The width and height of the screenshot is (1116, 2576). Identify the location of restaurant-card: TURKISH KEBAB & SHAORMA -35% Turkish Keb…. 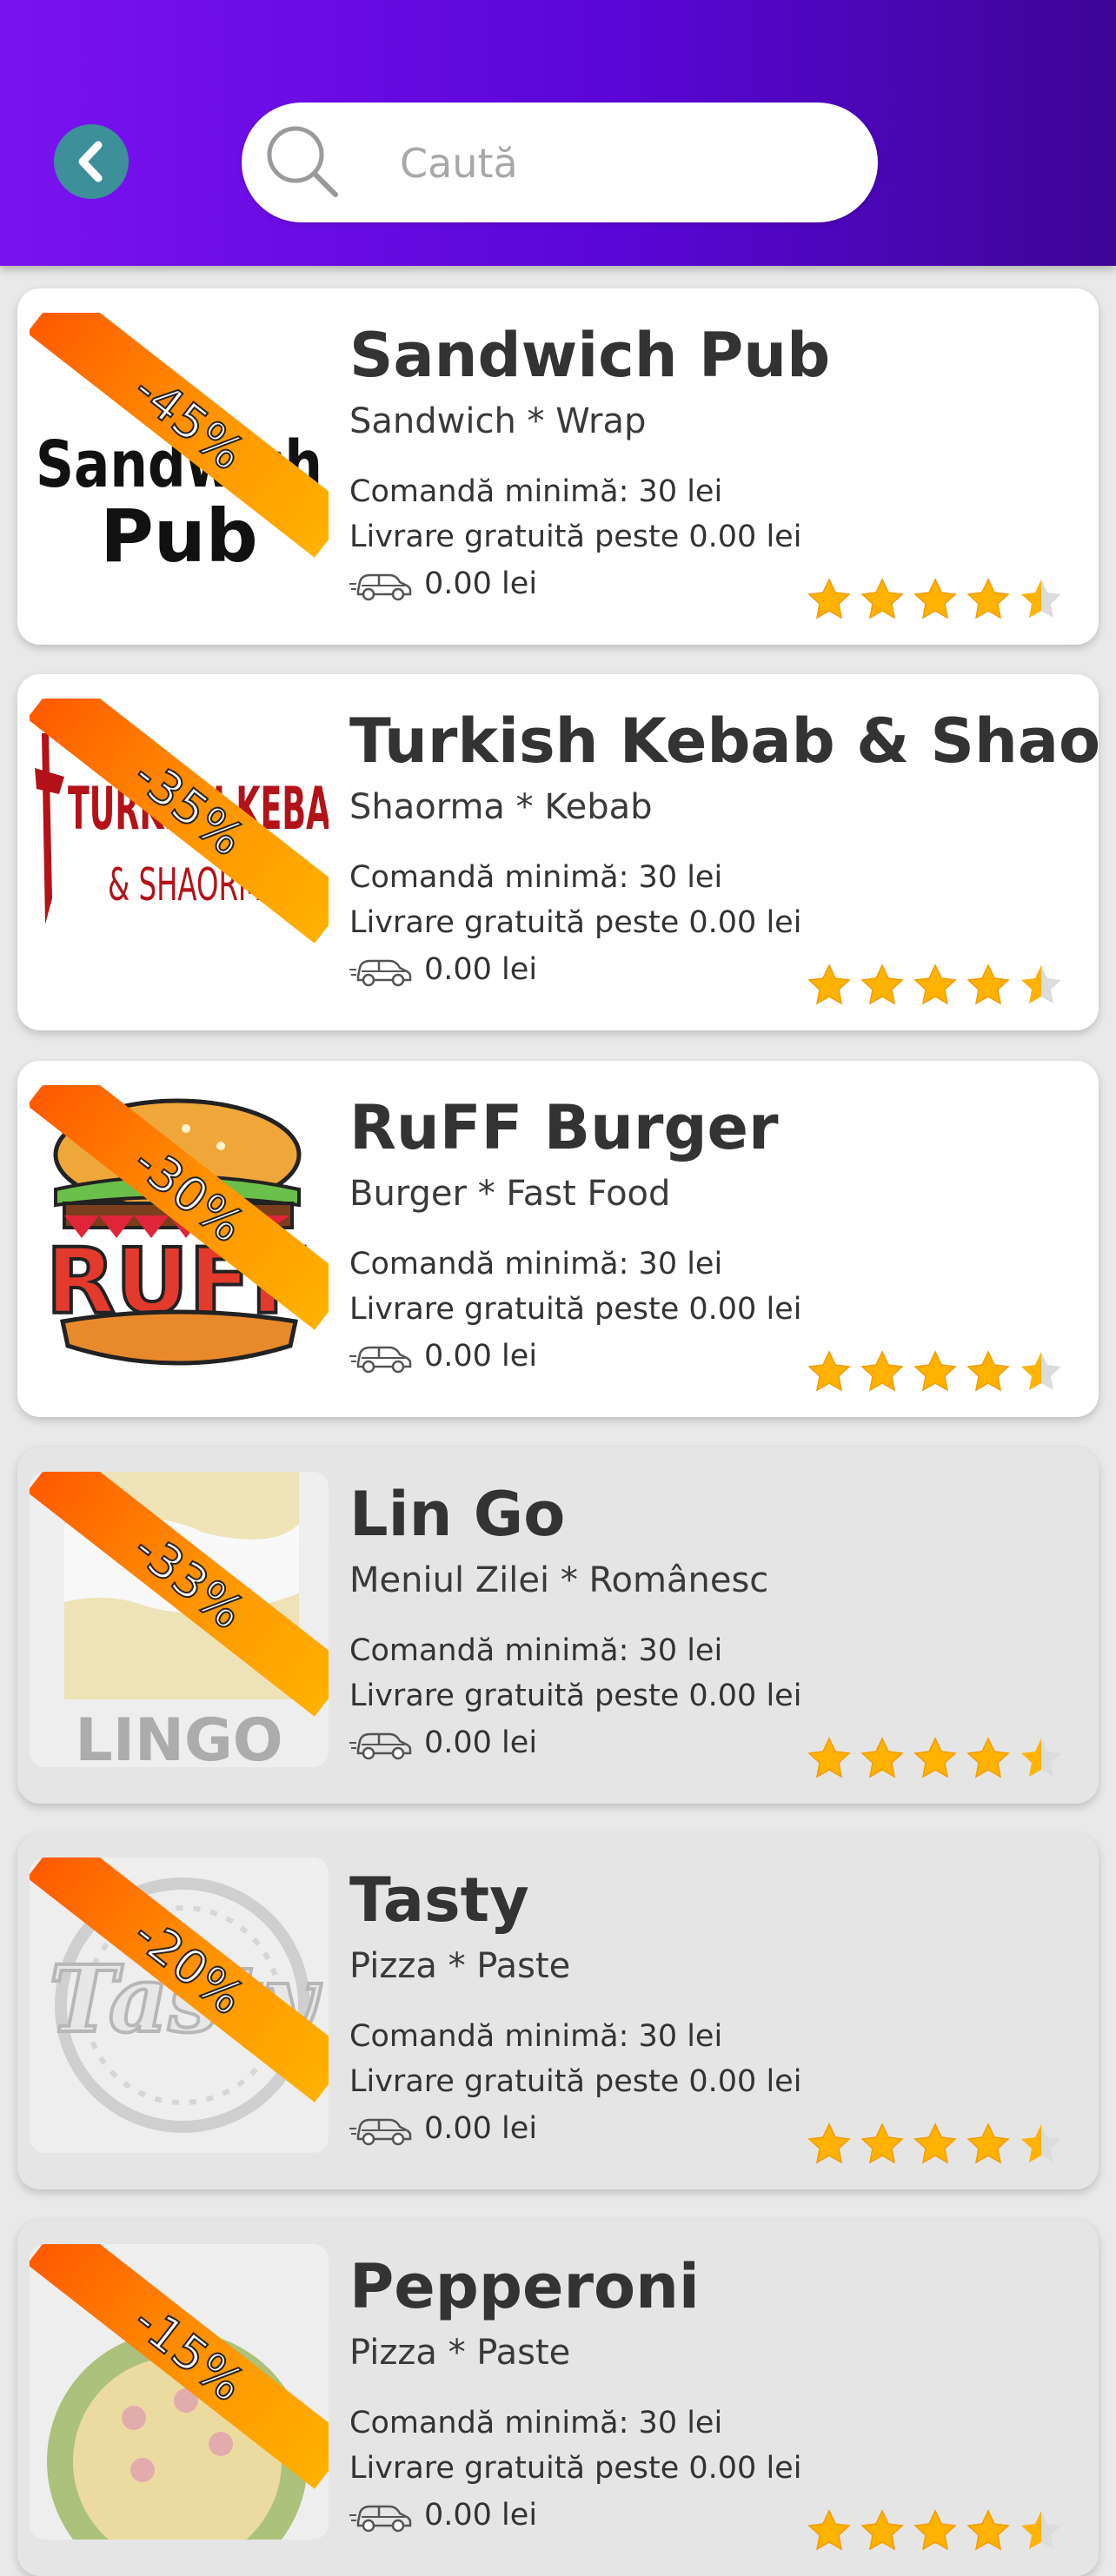
(558, 852).